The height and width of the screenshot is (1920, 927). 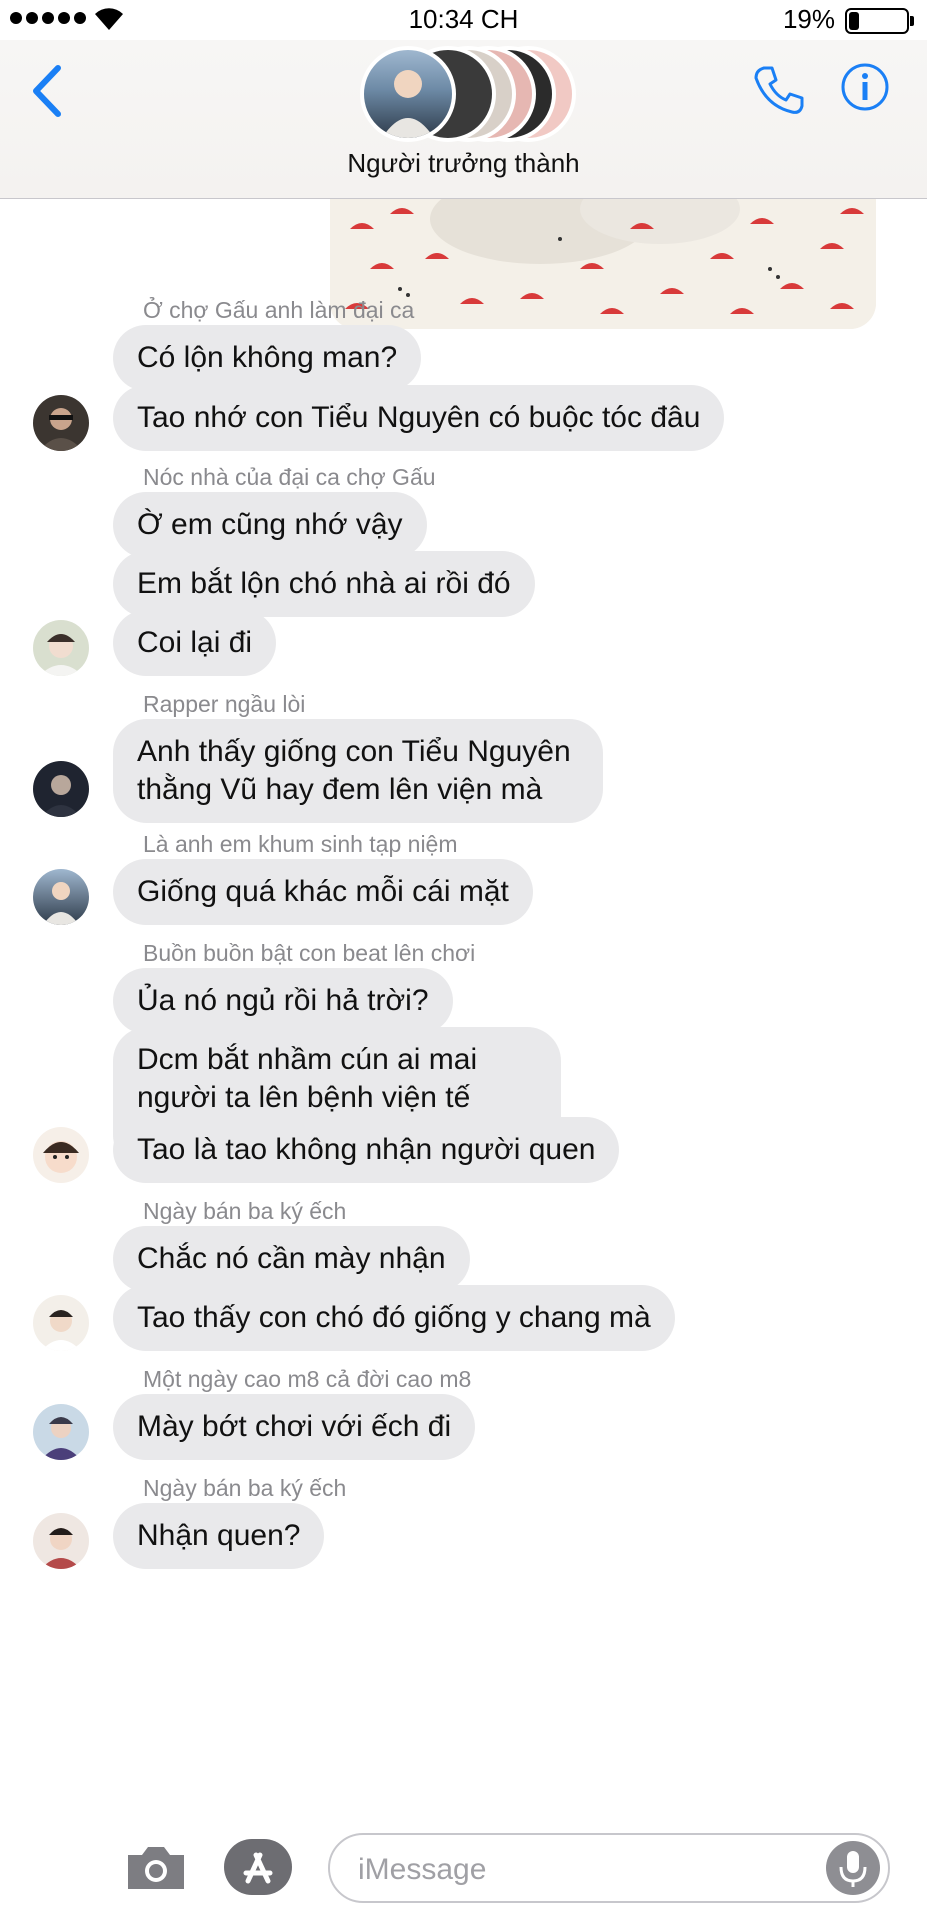 What do you see at coordinates (309, 953) in the screenshot?
I see `sender-name: Buồn buồn bật con beat lên chơi` at bounding box center [309, 953].